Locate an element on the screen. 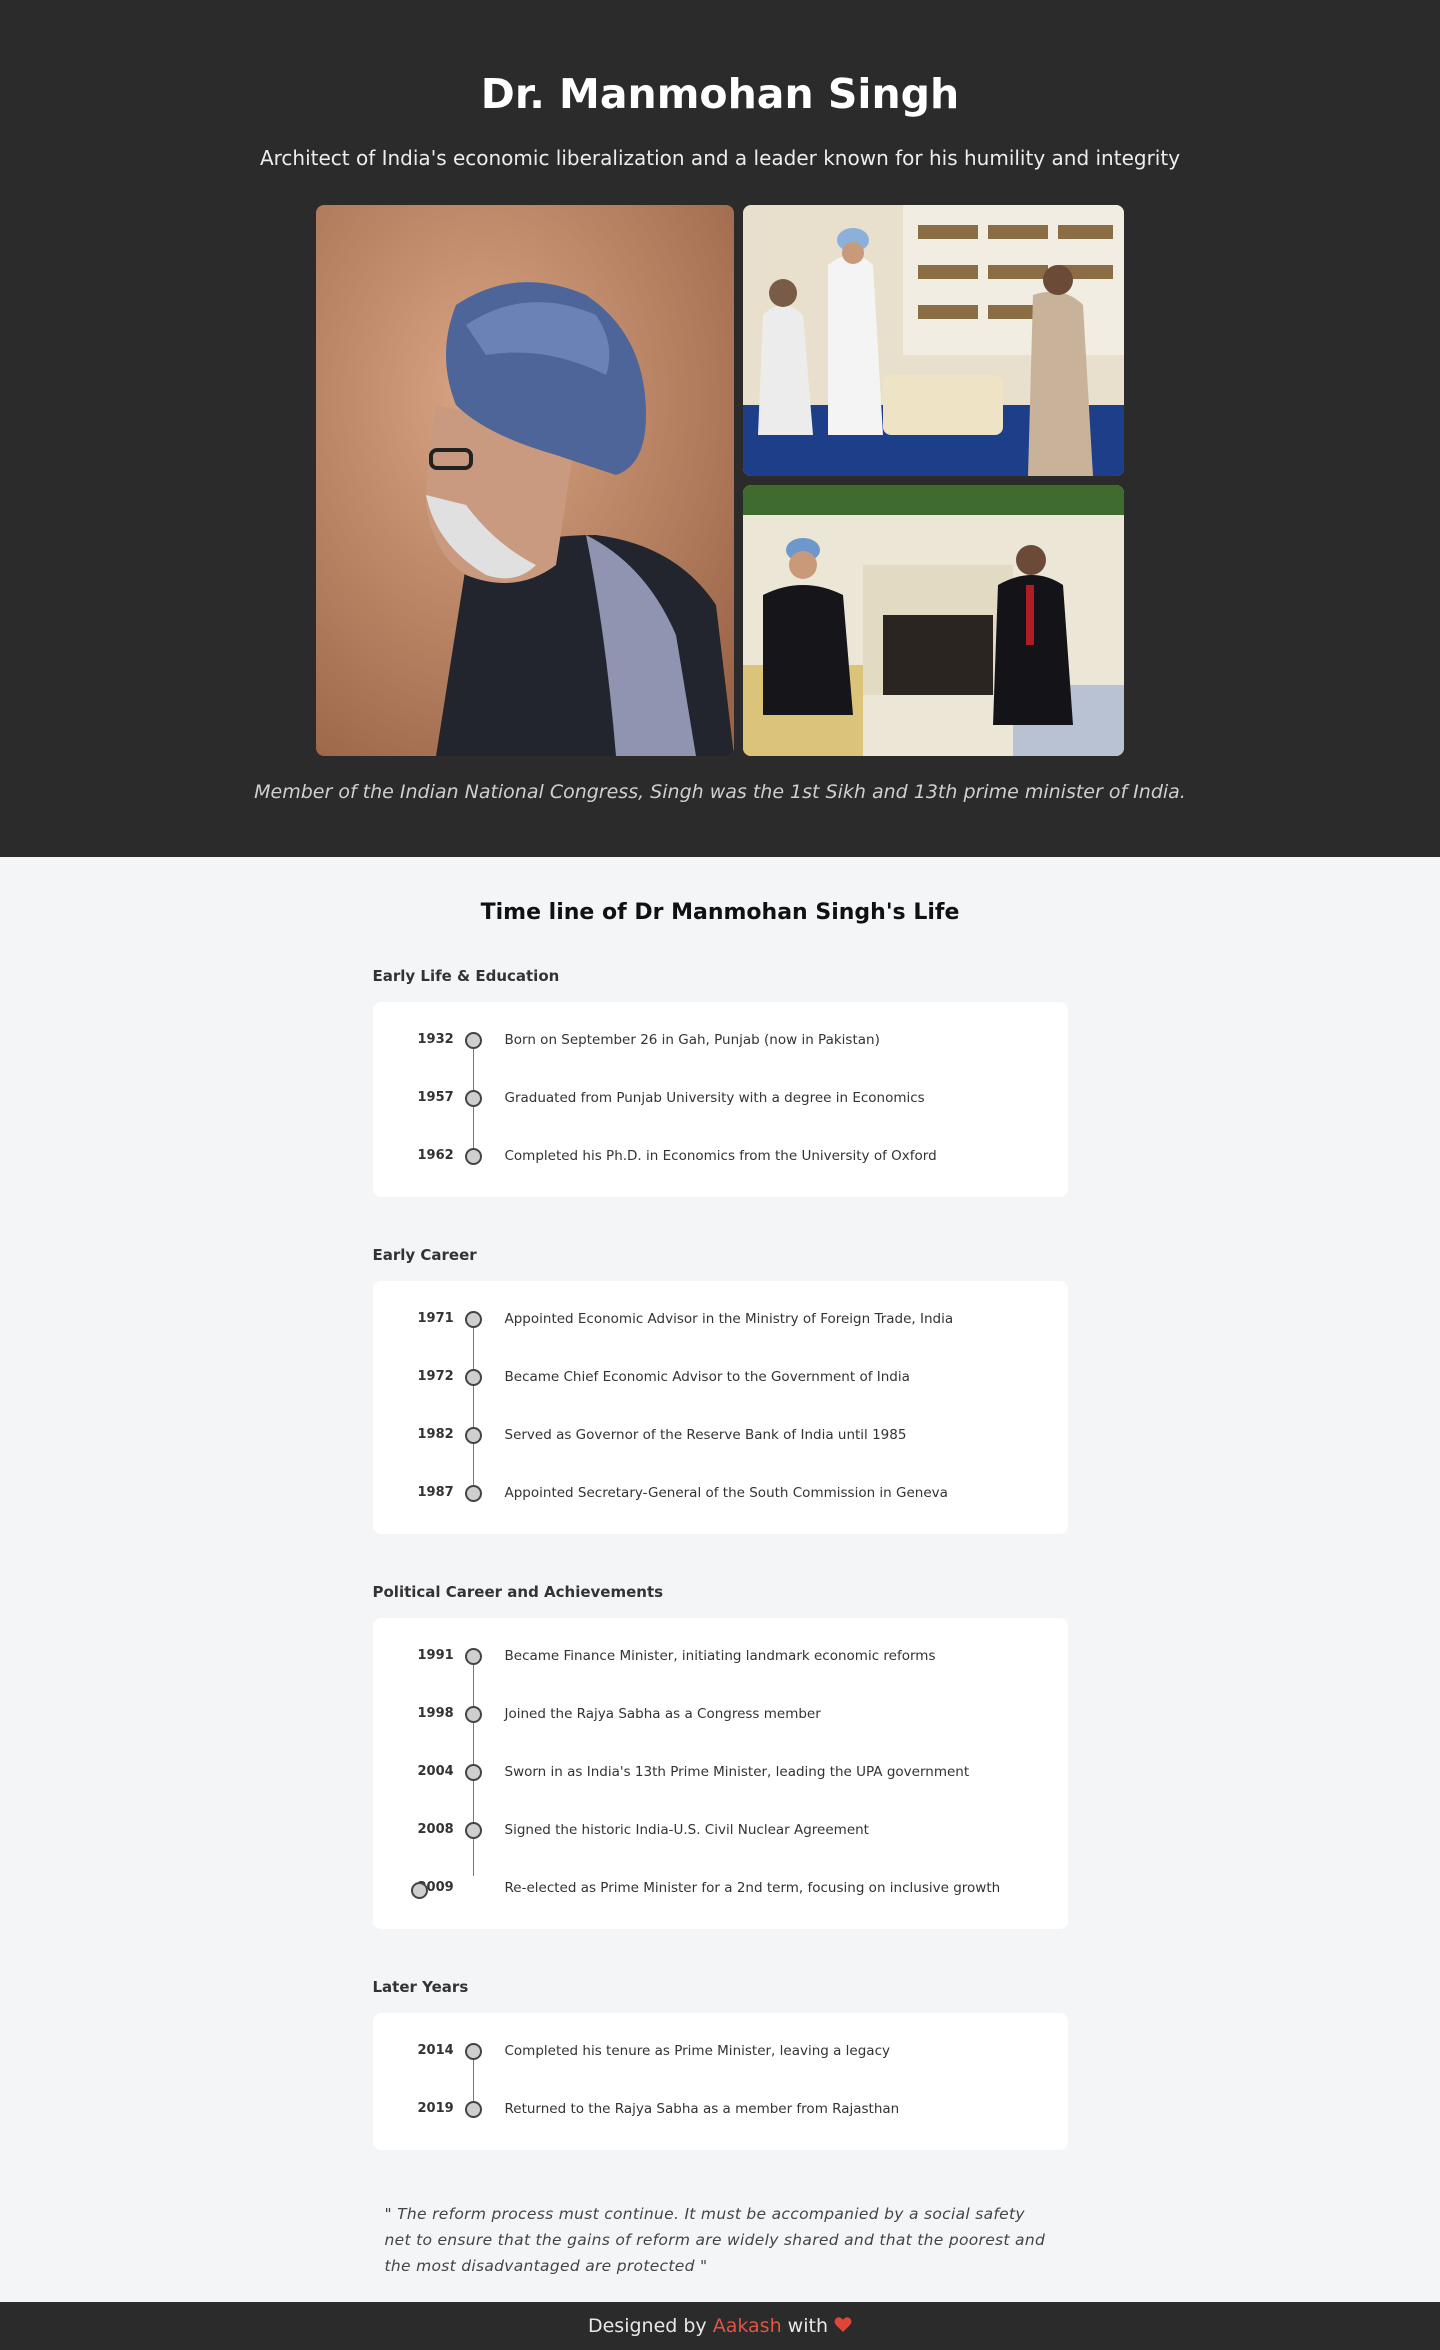  event-year: 1998 is located at coordinates (435, 1713).